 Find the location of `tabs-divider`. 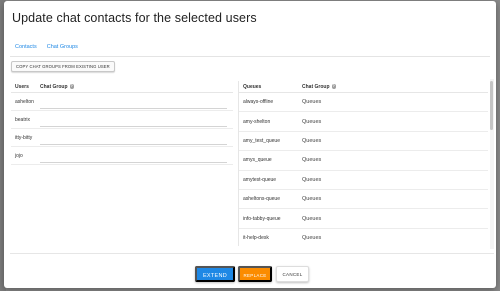

tabs-divider is located at coordinates (250, 56).